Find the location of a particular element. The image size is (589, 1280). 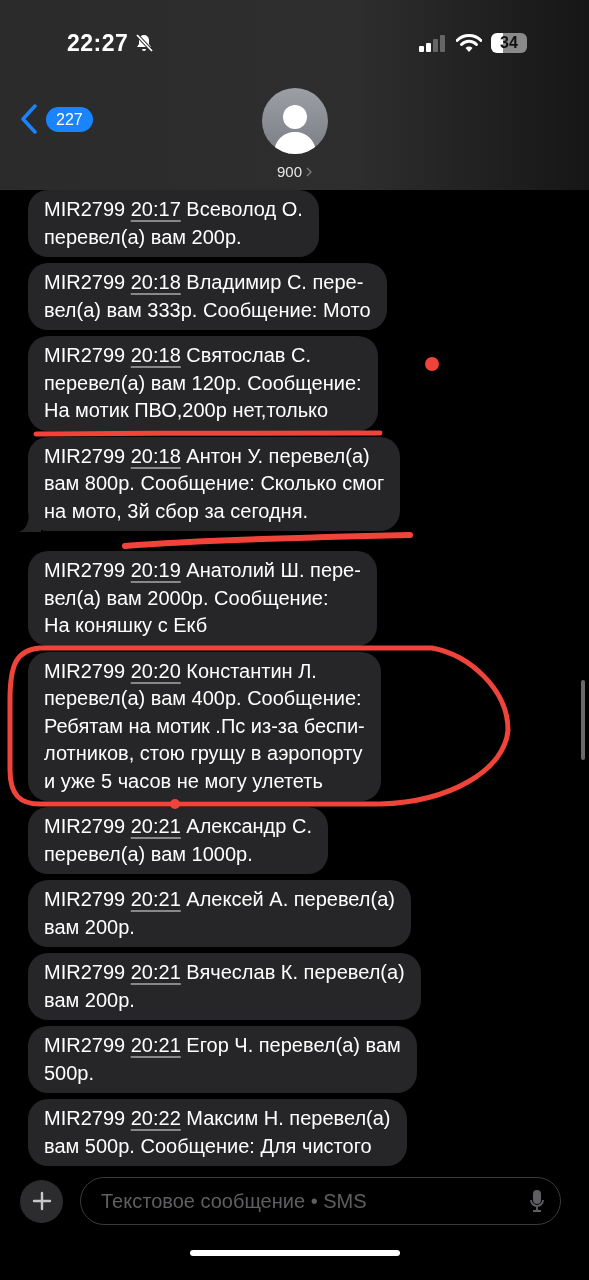

message-text: MIR2799 20:21 Вячеслав К. перевел(а) вам 200р. is located at coordinates (224, 986).